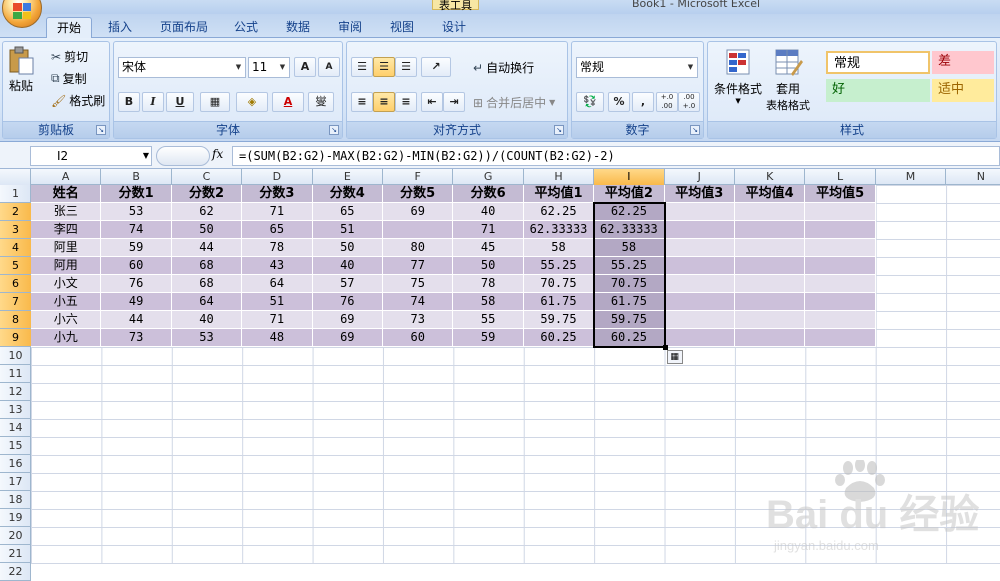 This screenshot has height=581, width=1000. What do you see at coordinates (629, 302) in the screenshot?
I see `table-cell: 61.75` at bounding box center [629, 302].